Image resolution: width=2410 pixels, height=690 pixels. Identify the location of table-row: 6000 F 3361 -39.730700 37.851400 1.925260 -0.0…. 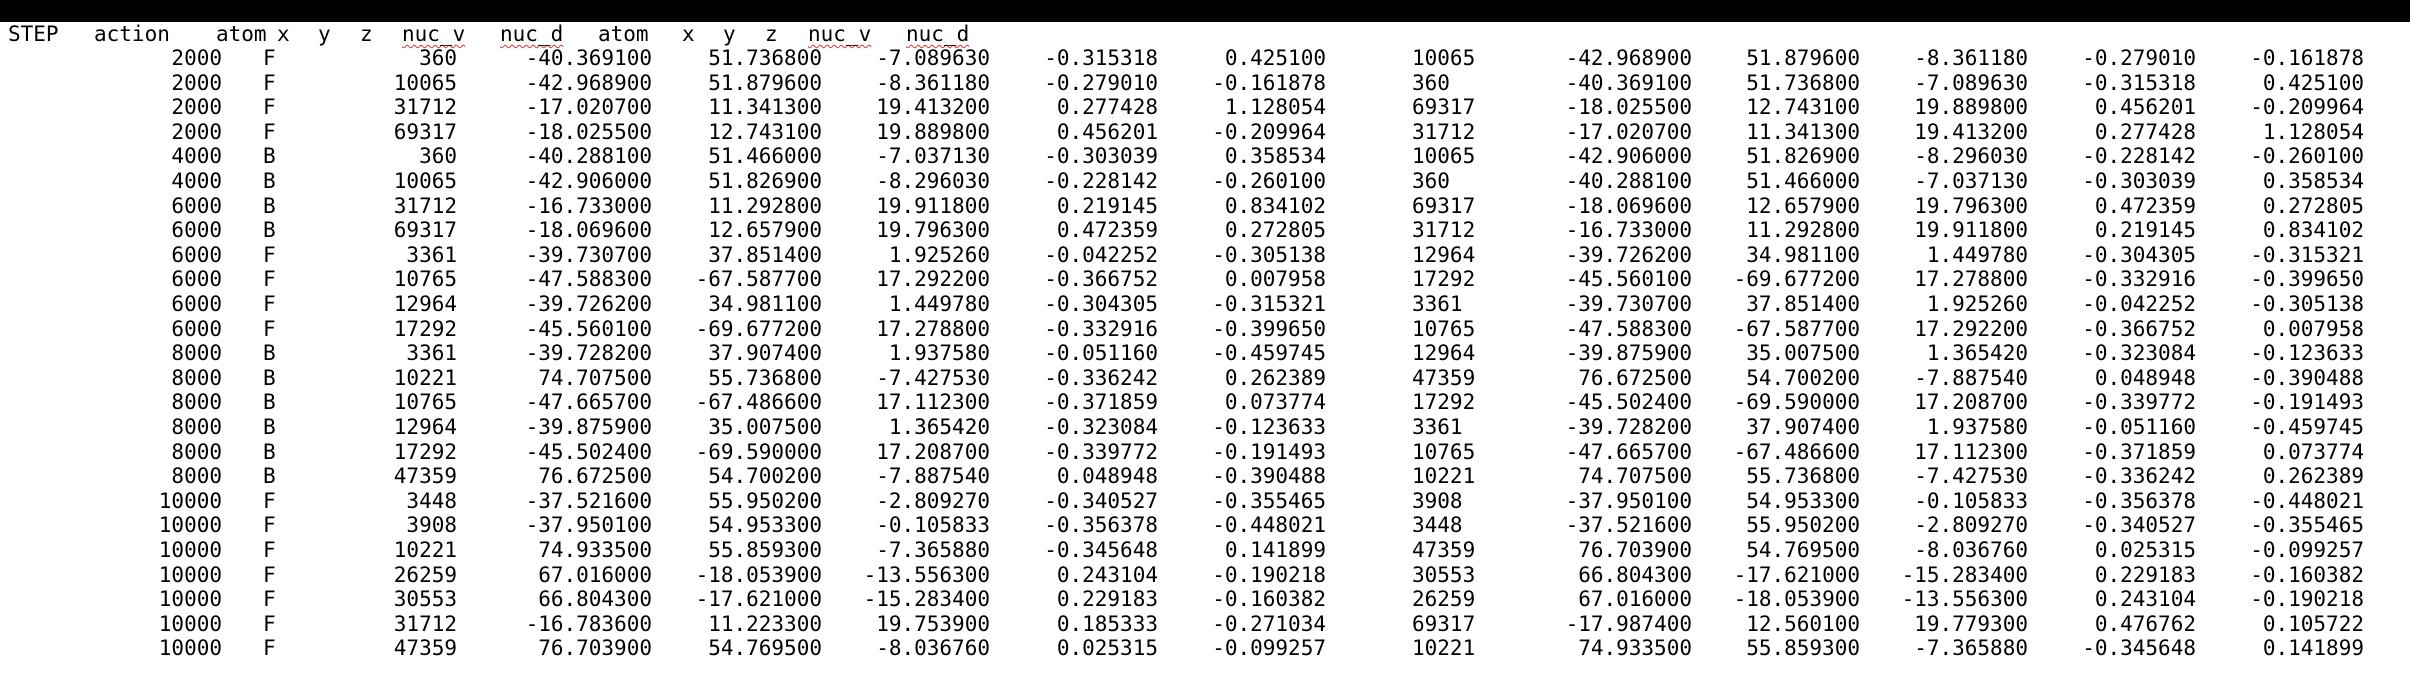
(1205, 255).